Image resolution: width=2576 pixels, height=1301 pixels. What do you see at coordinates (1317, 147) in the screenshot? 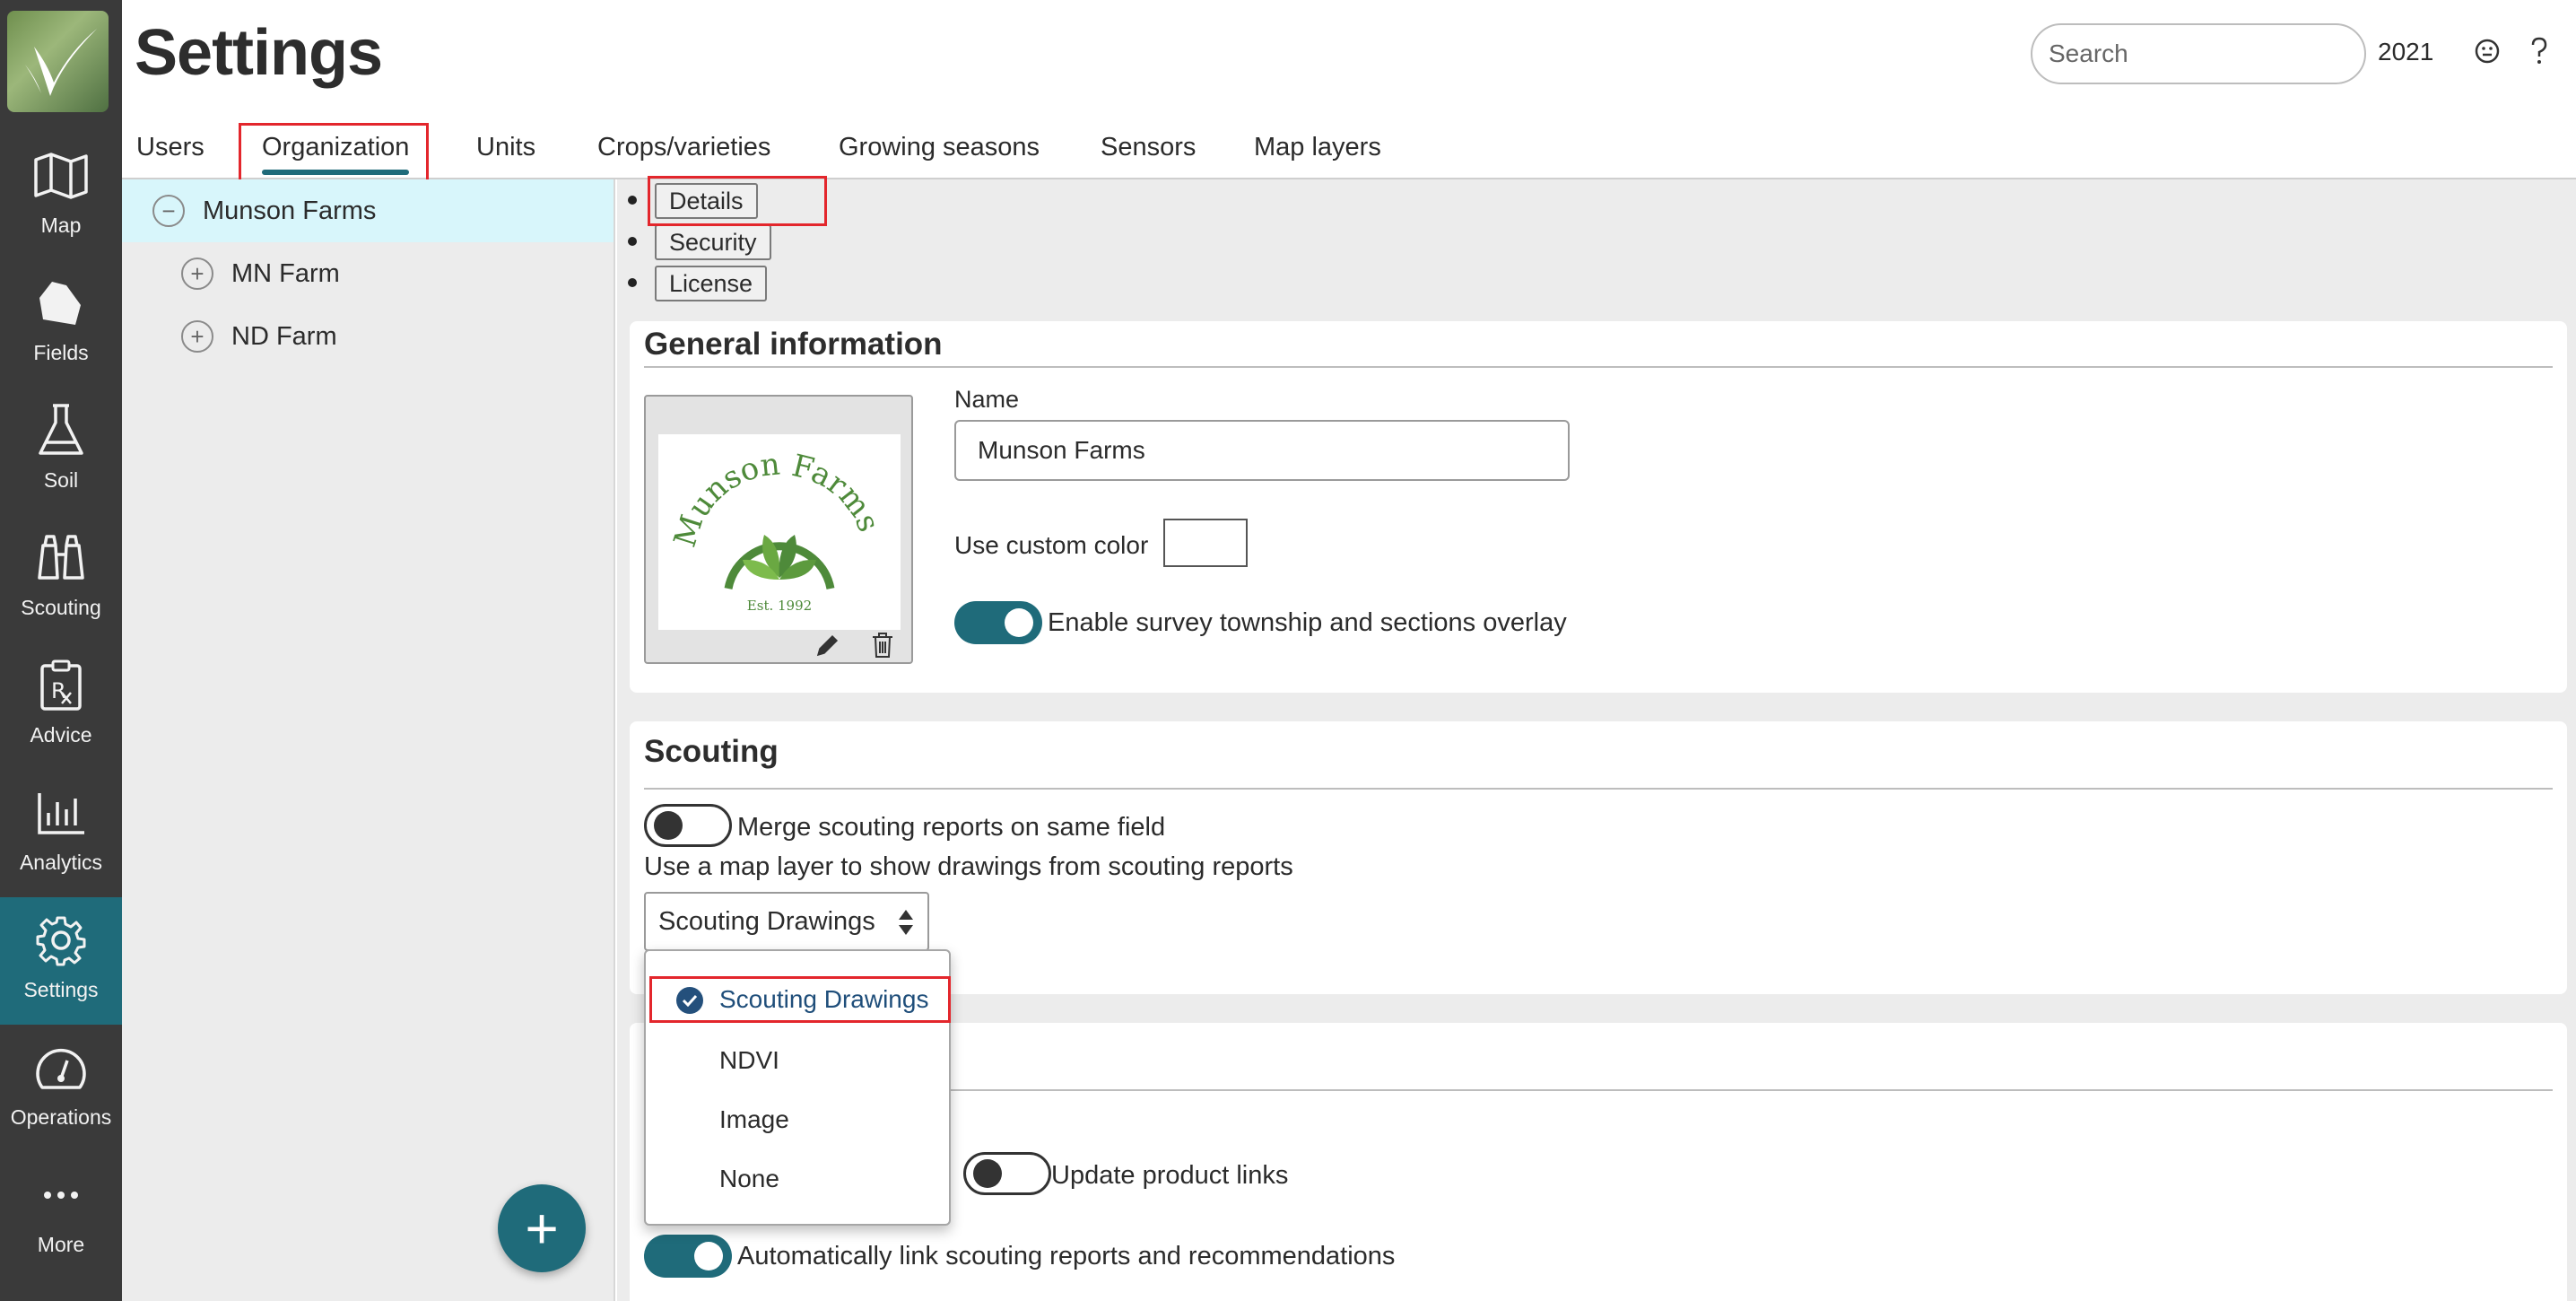
I see `tab-map-layers: Map layers` at bounding box center [1317, 147].